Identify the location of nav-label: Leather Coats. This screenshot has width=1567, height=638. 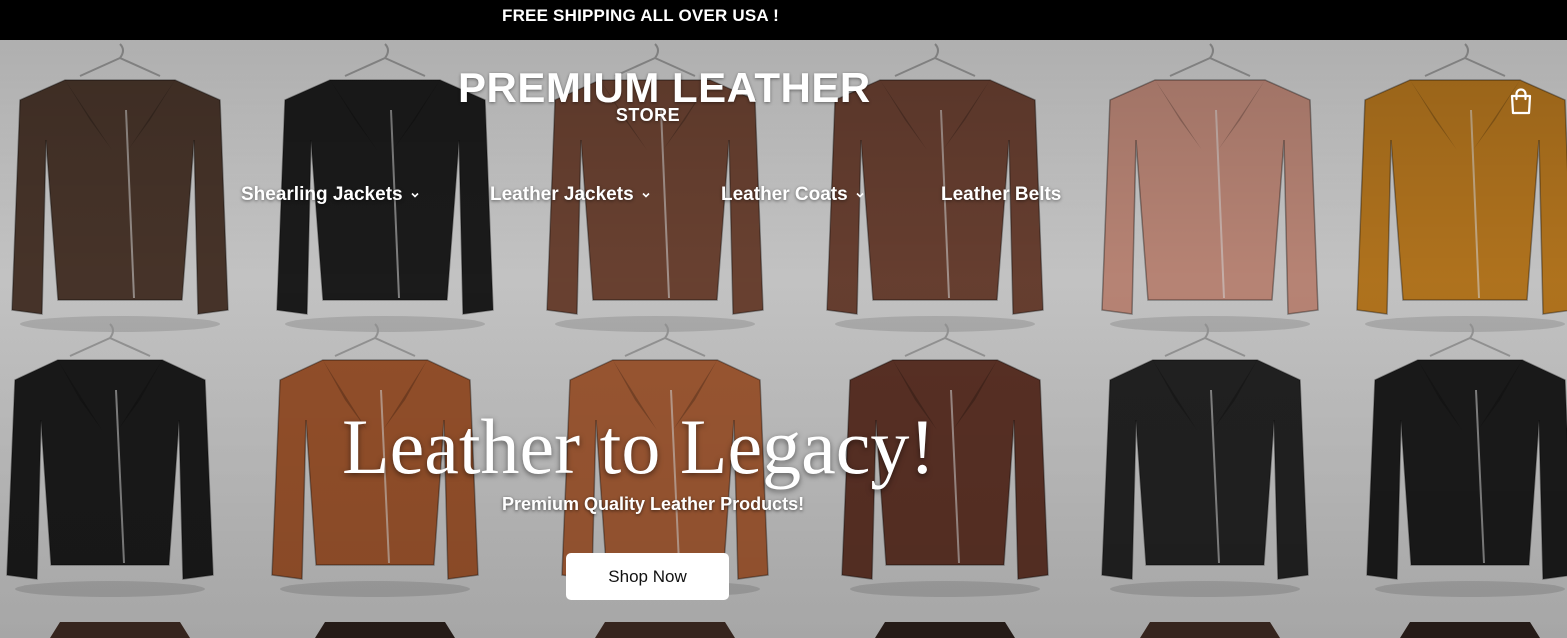
(784, 194).